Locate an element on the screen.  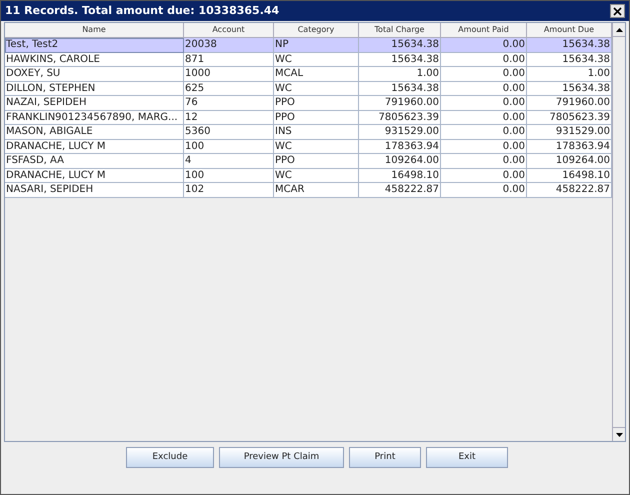
close-button is located at coordinates (617, 11).